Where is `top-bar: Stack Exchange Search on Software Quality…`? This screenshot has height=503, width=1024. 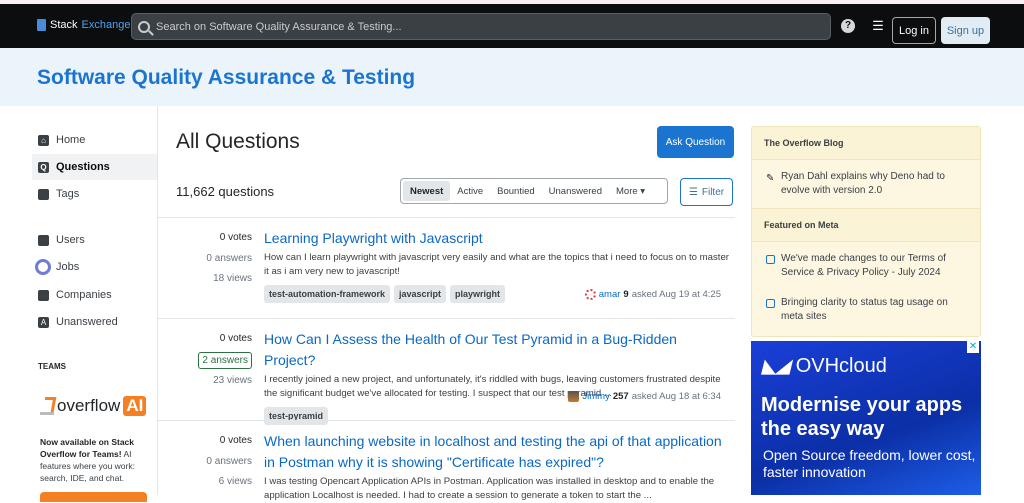
top-bar: Stack Exchange Search on Software Quality… is located at coordinates (512, 26).